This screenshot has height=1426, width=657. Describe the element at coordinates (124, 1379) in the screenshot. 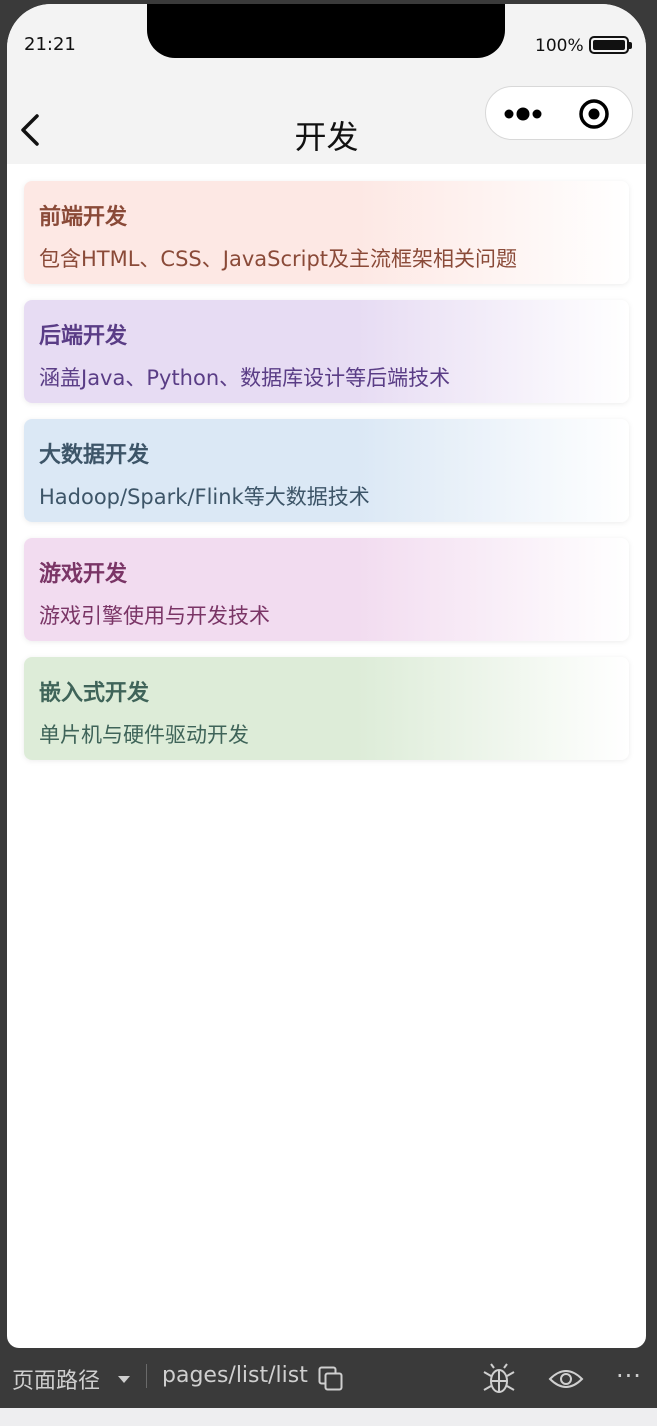

I see `dropdown-caret-icon` at that location.